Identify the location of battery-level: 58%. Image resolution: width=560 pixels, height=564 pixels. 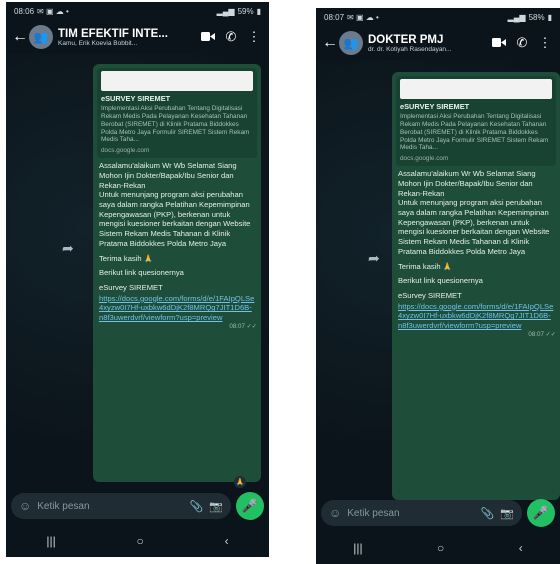
(536, 17).